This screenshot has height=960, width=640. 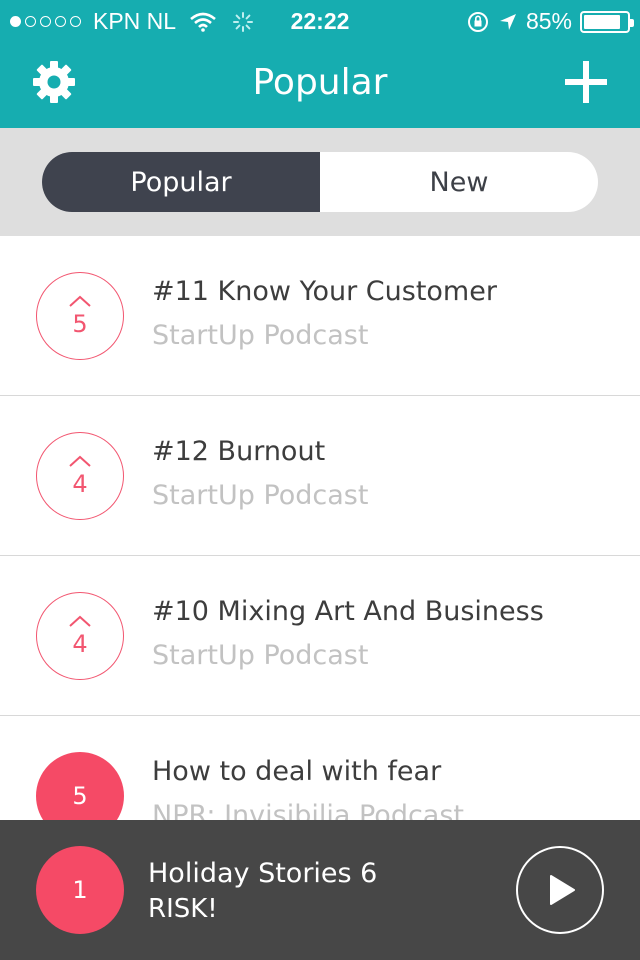 I want to click on rotation-lock-icon, so click(x=477, y=21).